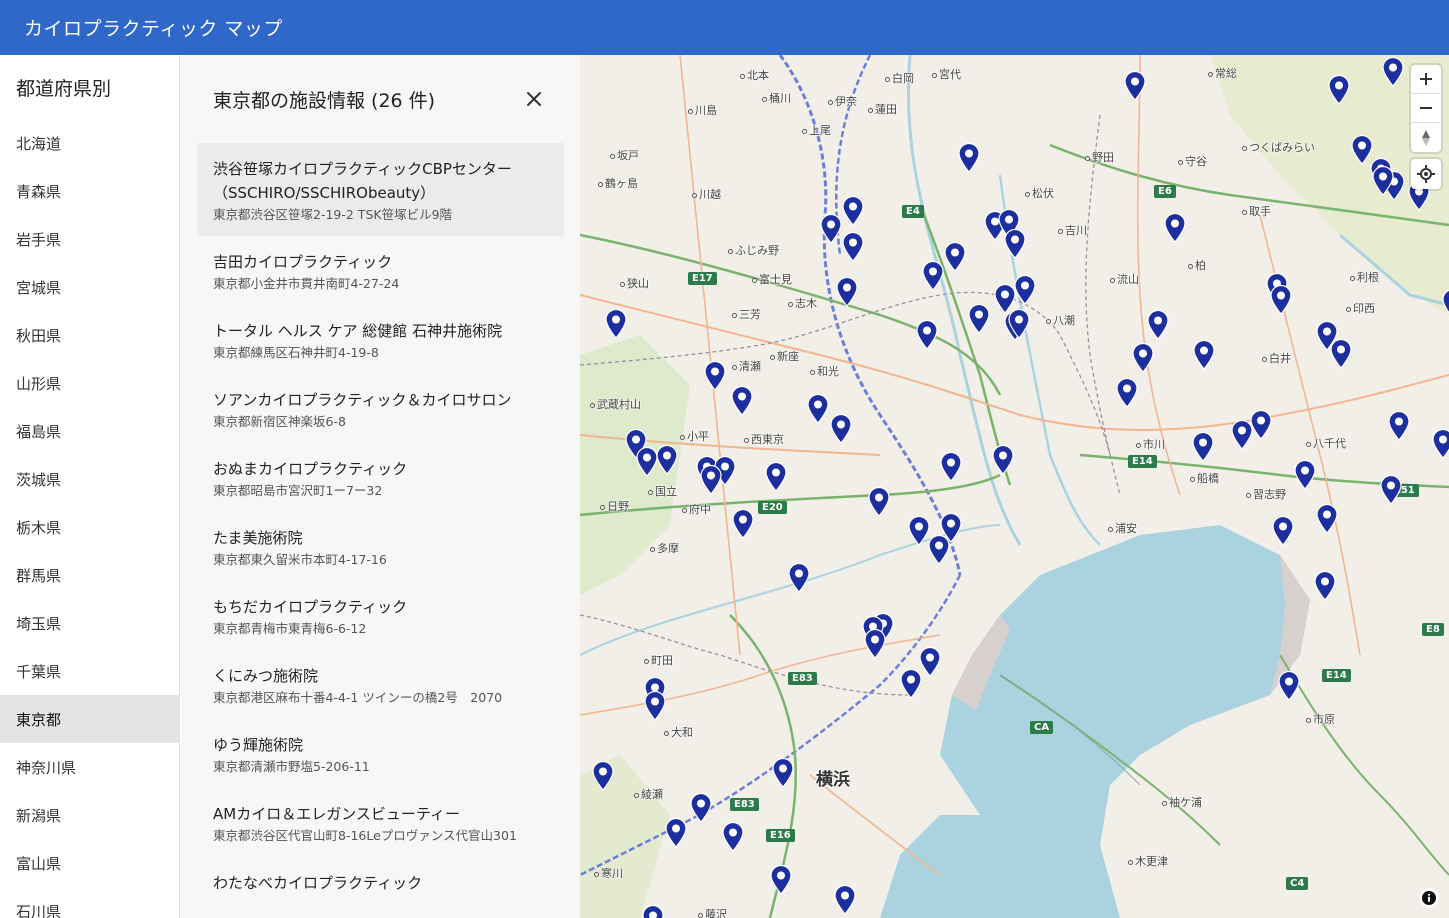  I want to click on zoom-in-button, so click(1426, 79).